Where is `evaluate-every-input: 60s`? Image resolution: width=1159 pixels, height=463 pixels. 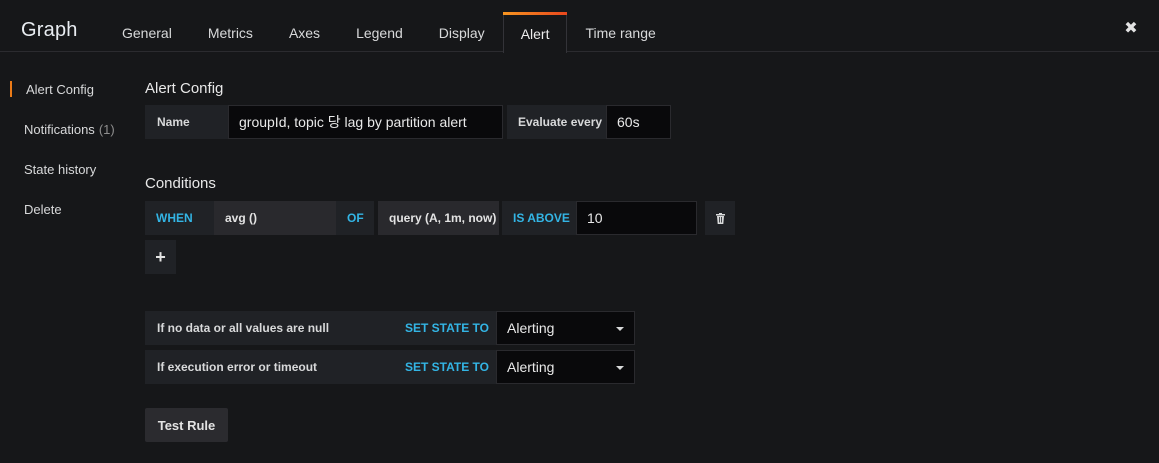 evaluate-every-input: 60s is located at coordinates (638, 122).